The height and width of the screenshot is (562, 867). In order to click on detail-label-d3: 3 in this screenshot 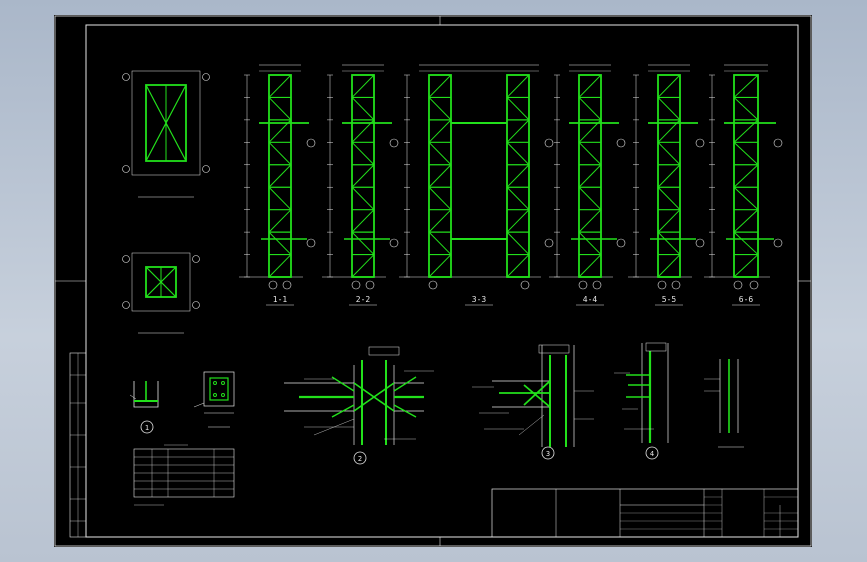, I will do `click(548, 454)`.